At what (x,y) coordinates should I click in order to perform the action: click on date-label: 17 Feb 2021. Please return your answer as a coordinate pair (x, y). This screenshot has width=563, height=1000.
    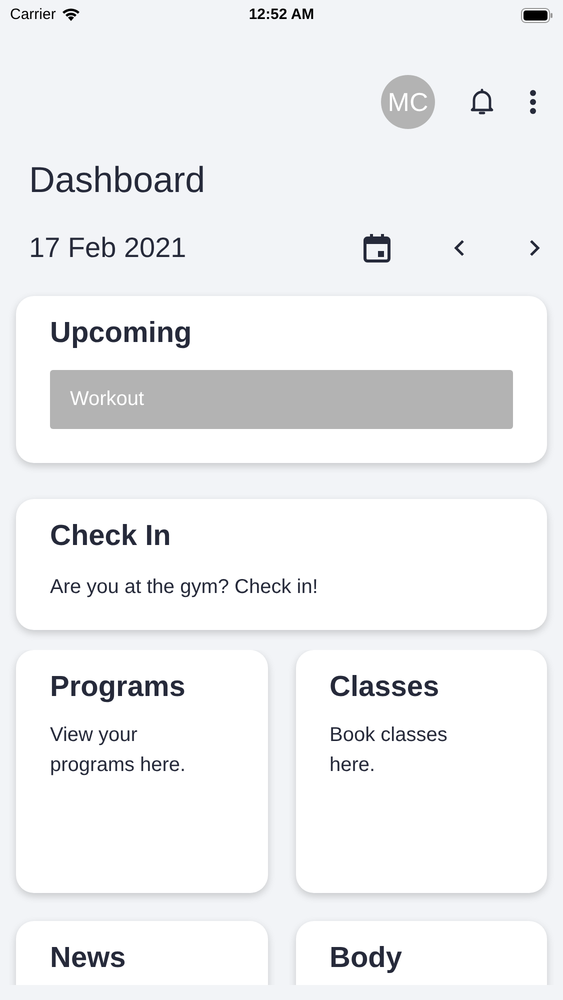
    Looking at the image, I should click on (108, 248).